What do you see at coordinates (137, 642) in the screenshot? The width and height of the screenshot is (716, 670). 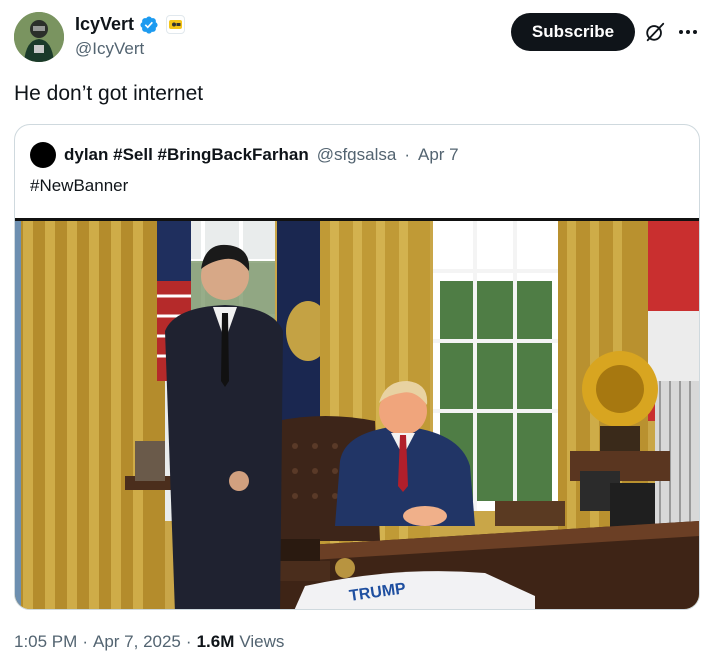 I see `tweet-date: Apr 7, 2025` at bounding box center [137, 642].